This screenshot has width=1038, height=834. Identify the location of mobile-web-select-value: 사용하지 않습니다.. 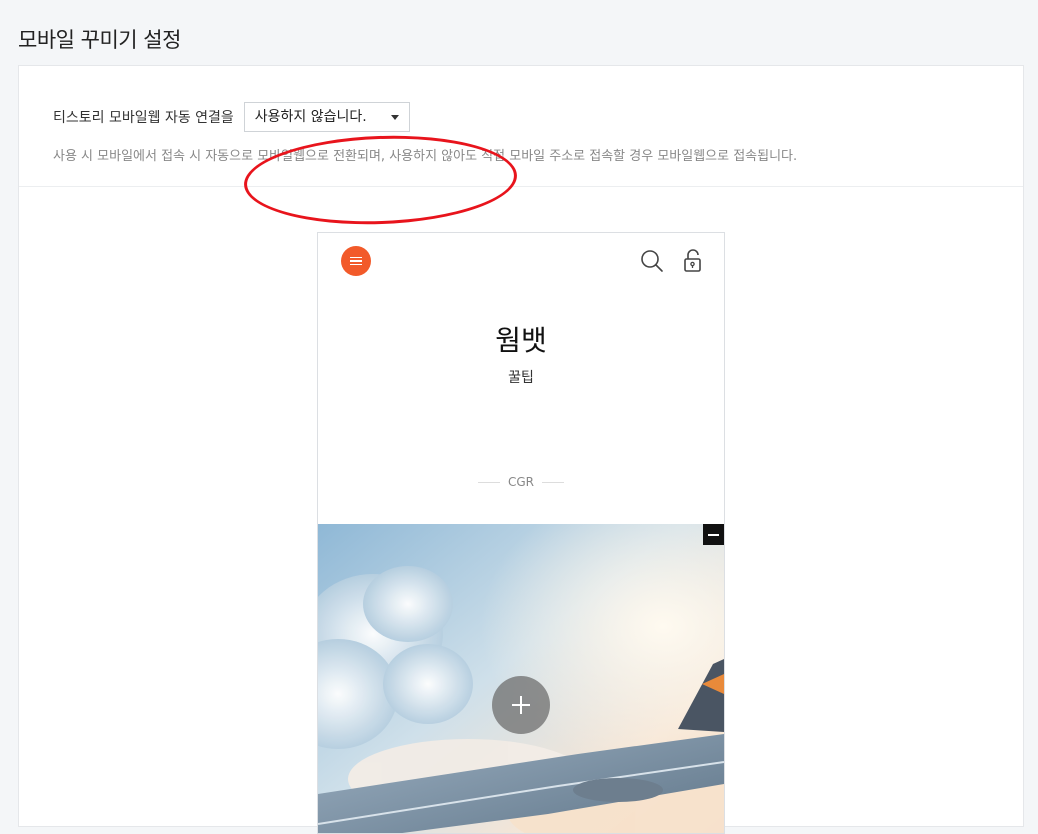
(310, 117).